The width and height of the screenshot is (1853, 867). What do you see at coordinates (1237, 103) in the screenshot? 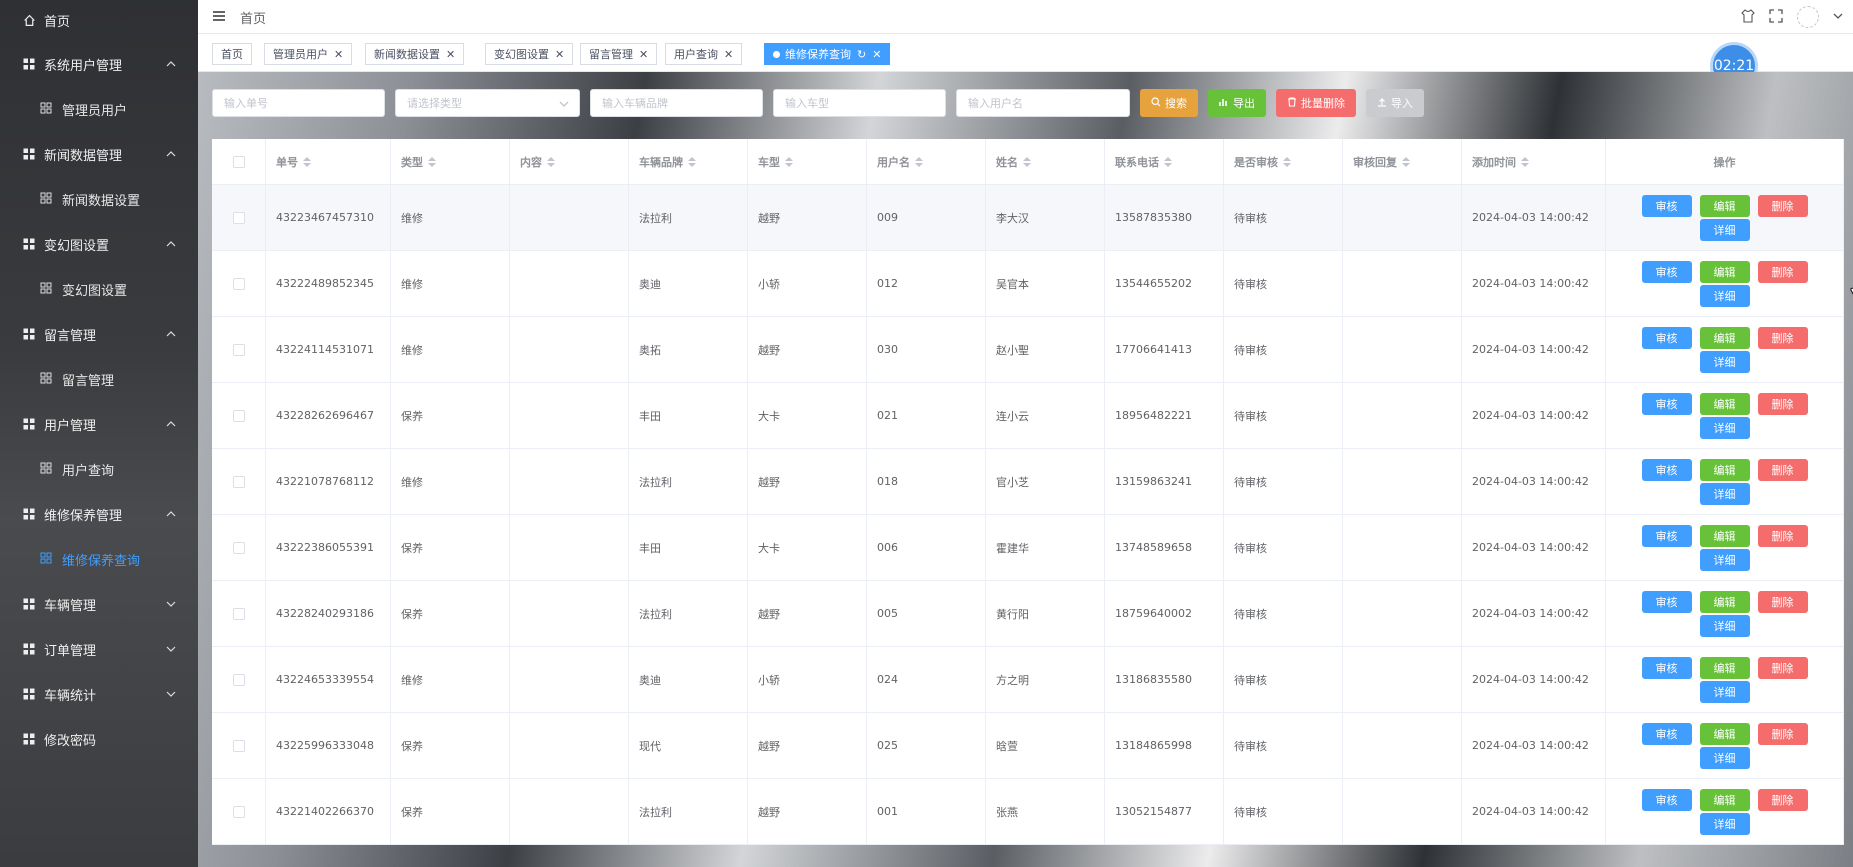
I see `export-button: 导出` at bounding box center [1237, 103].